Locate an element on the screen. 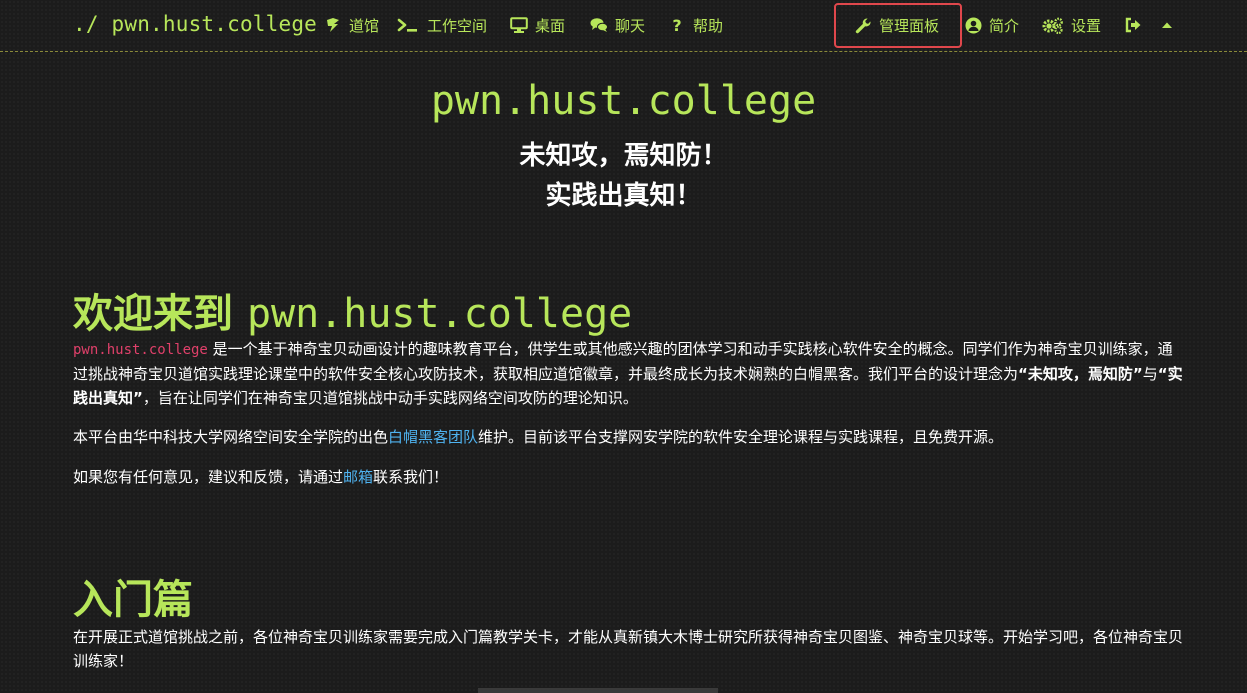 Image resolution: width=1247 pixels, height=693 pixels. nav-item-desktop: 桌面 is located at coordinates (537, 25).